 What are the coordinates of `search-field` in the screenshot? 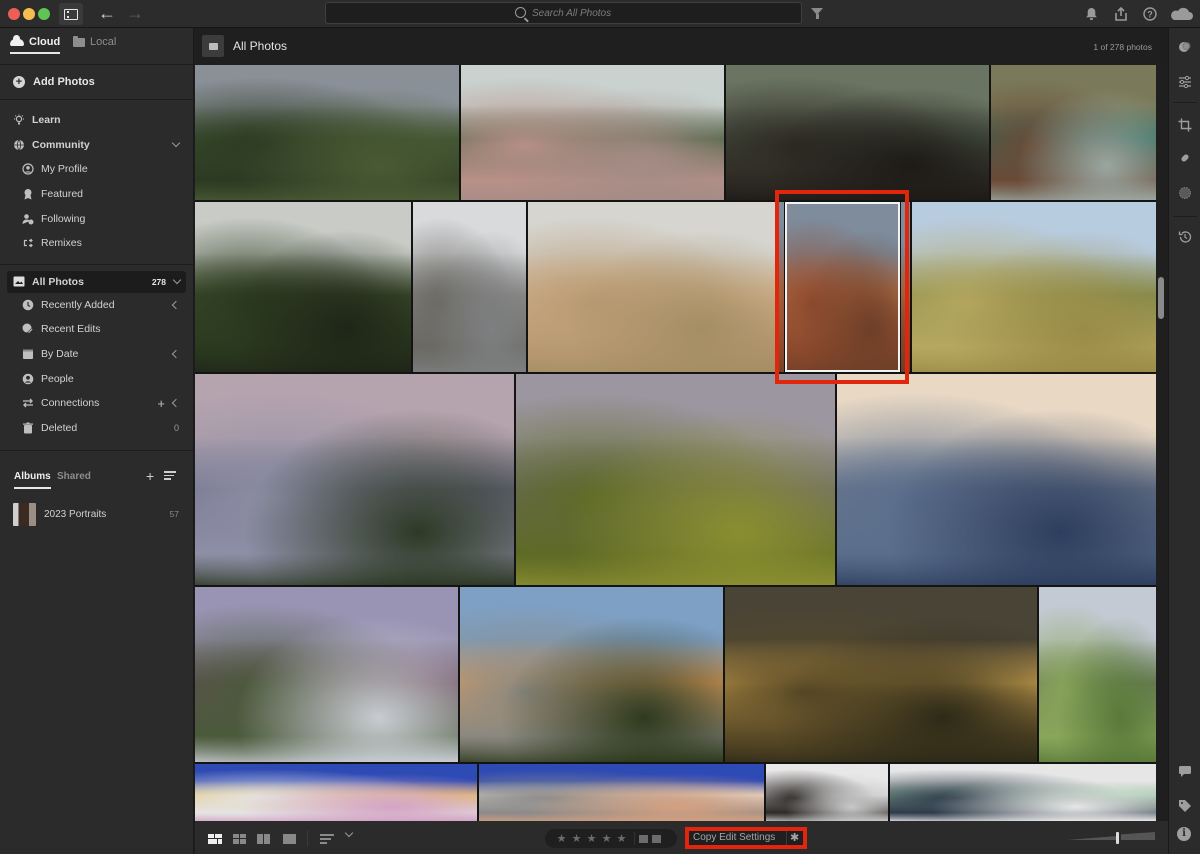 It's located at (563, 13).